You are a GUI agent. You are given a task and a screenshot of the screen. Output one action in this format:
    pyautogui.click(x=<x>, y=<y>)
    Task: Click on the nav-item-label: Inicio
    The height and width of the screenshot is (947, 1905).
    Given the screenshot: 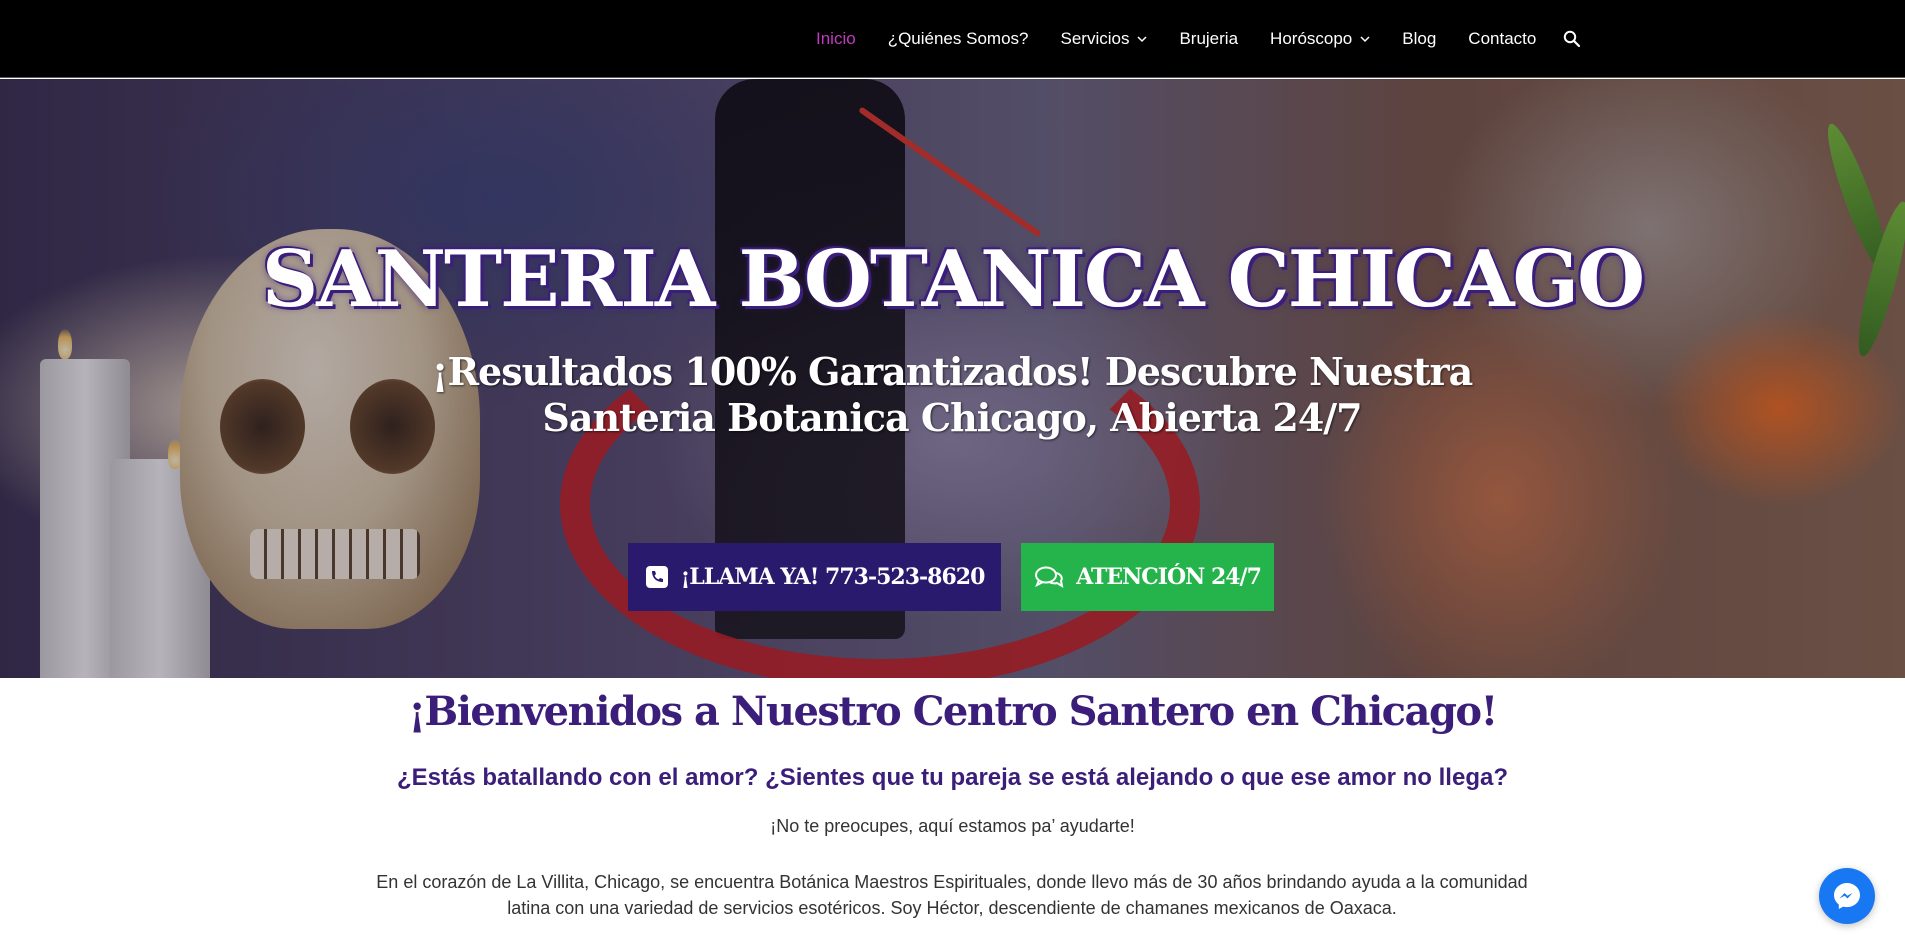 What is the action you would take?
    pyautogui.click(x=836, y=38)
    